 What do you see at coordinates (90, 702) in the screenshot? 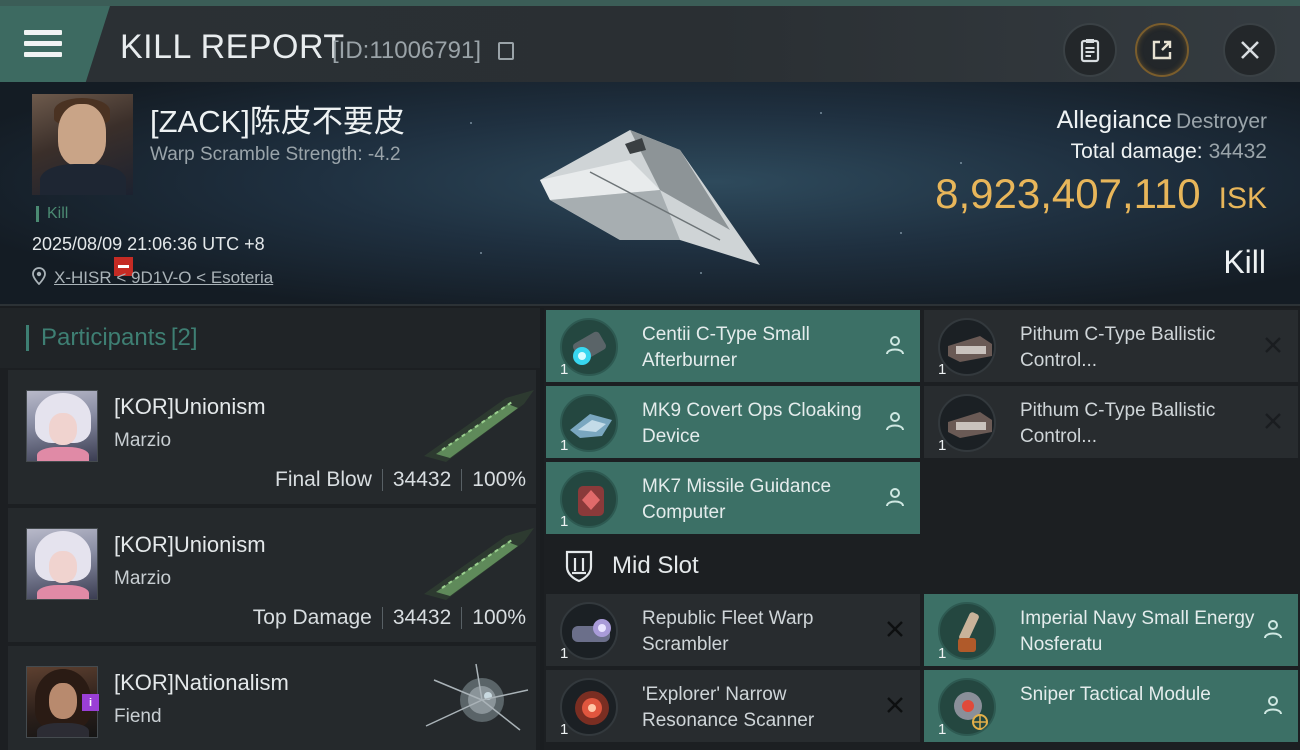
I see `info-badge: i` at bounding box center [90, 702].